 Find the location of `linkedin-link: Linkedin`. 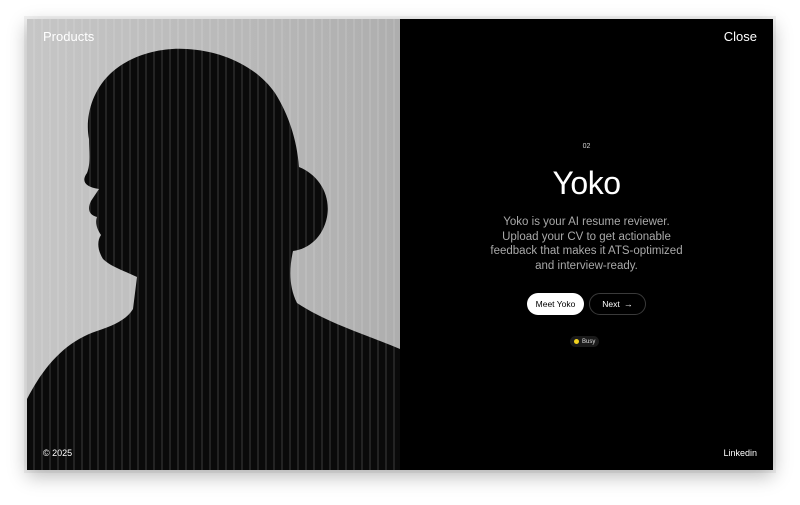

linkedin-link: Linkedin is located at coordinates (740, 453).